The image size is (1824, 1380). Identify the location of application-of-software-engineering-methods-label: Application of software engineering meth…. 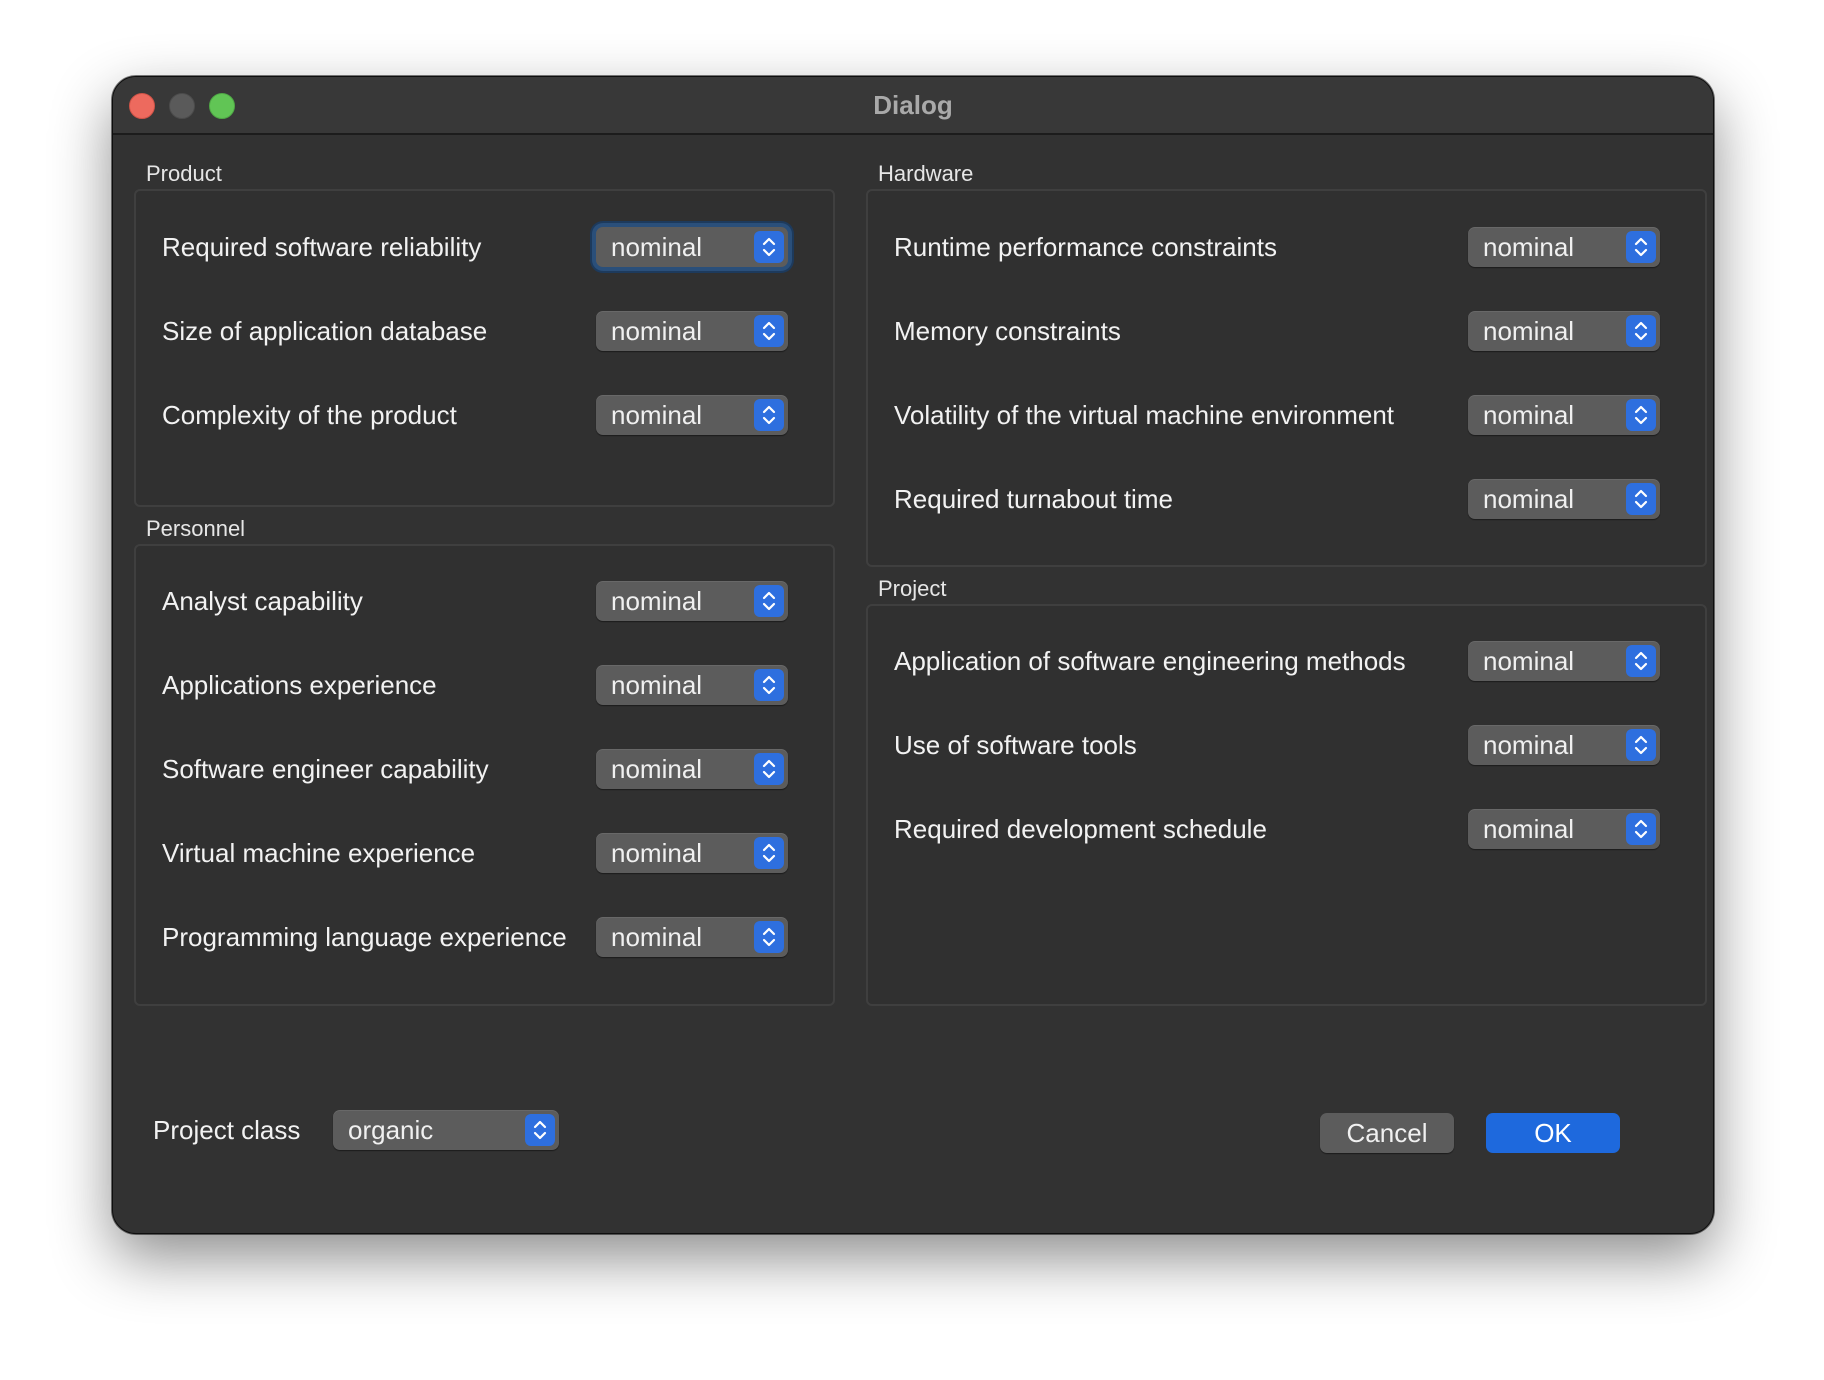
(1150, 661).